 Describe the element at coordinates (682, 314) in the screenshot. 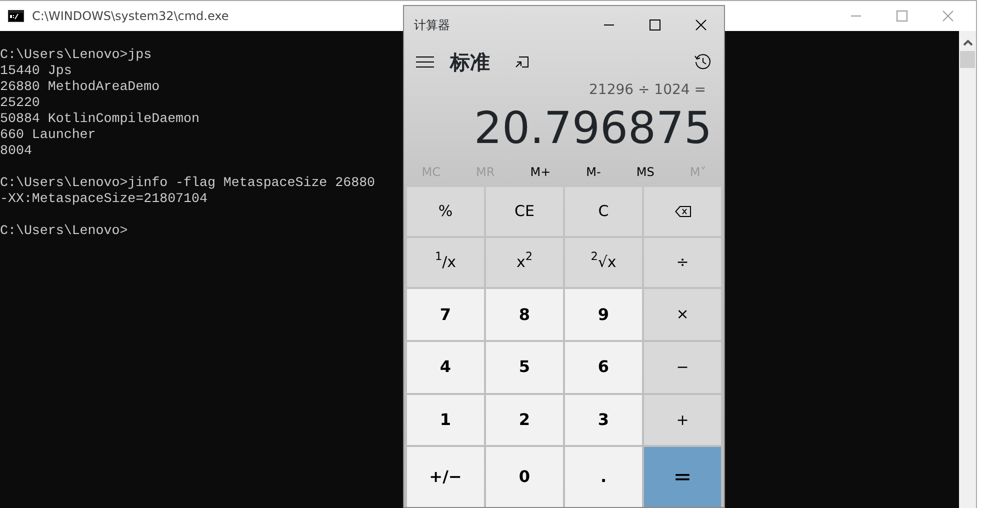

I see `operator-button: ×` at that location.